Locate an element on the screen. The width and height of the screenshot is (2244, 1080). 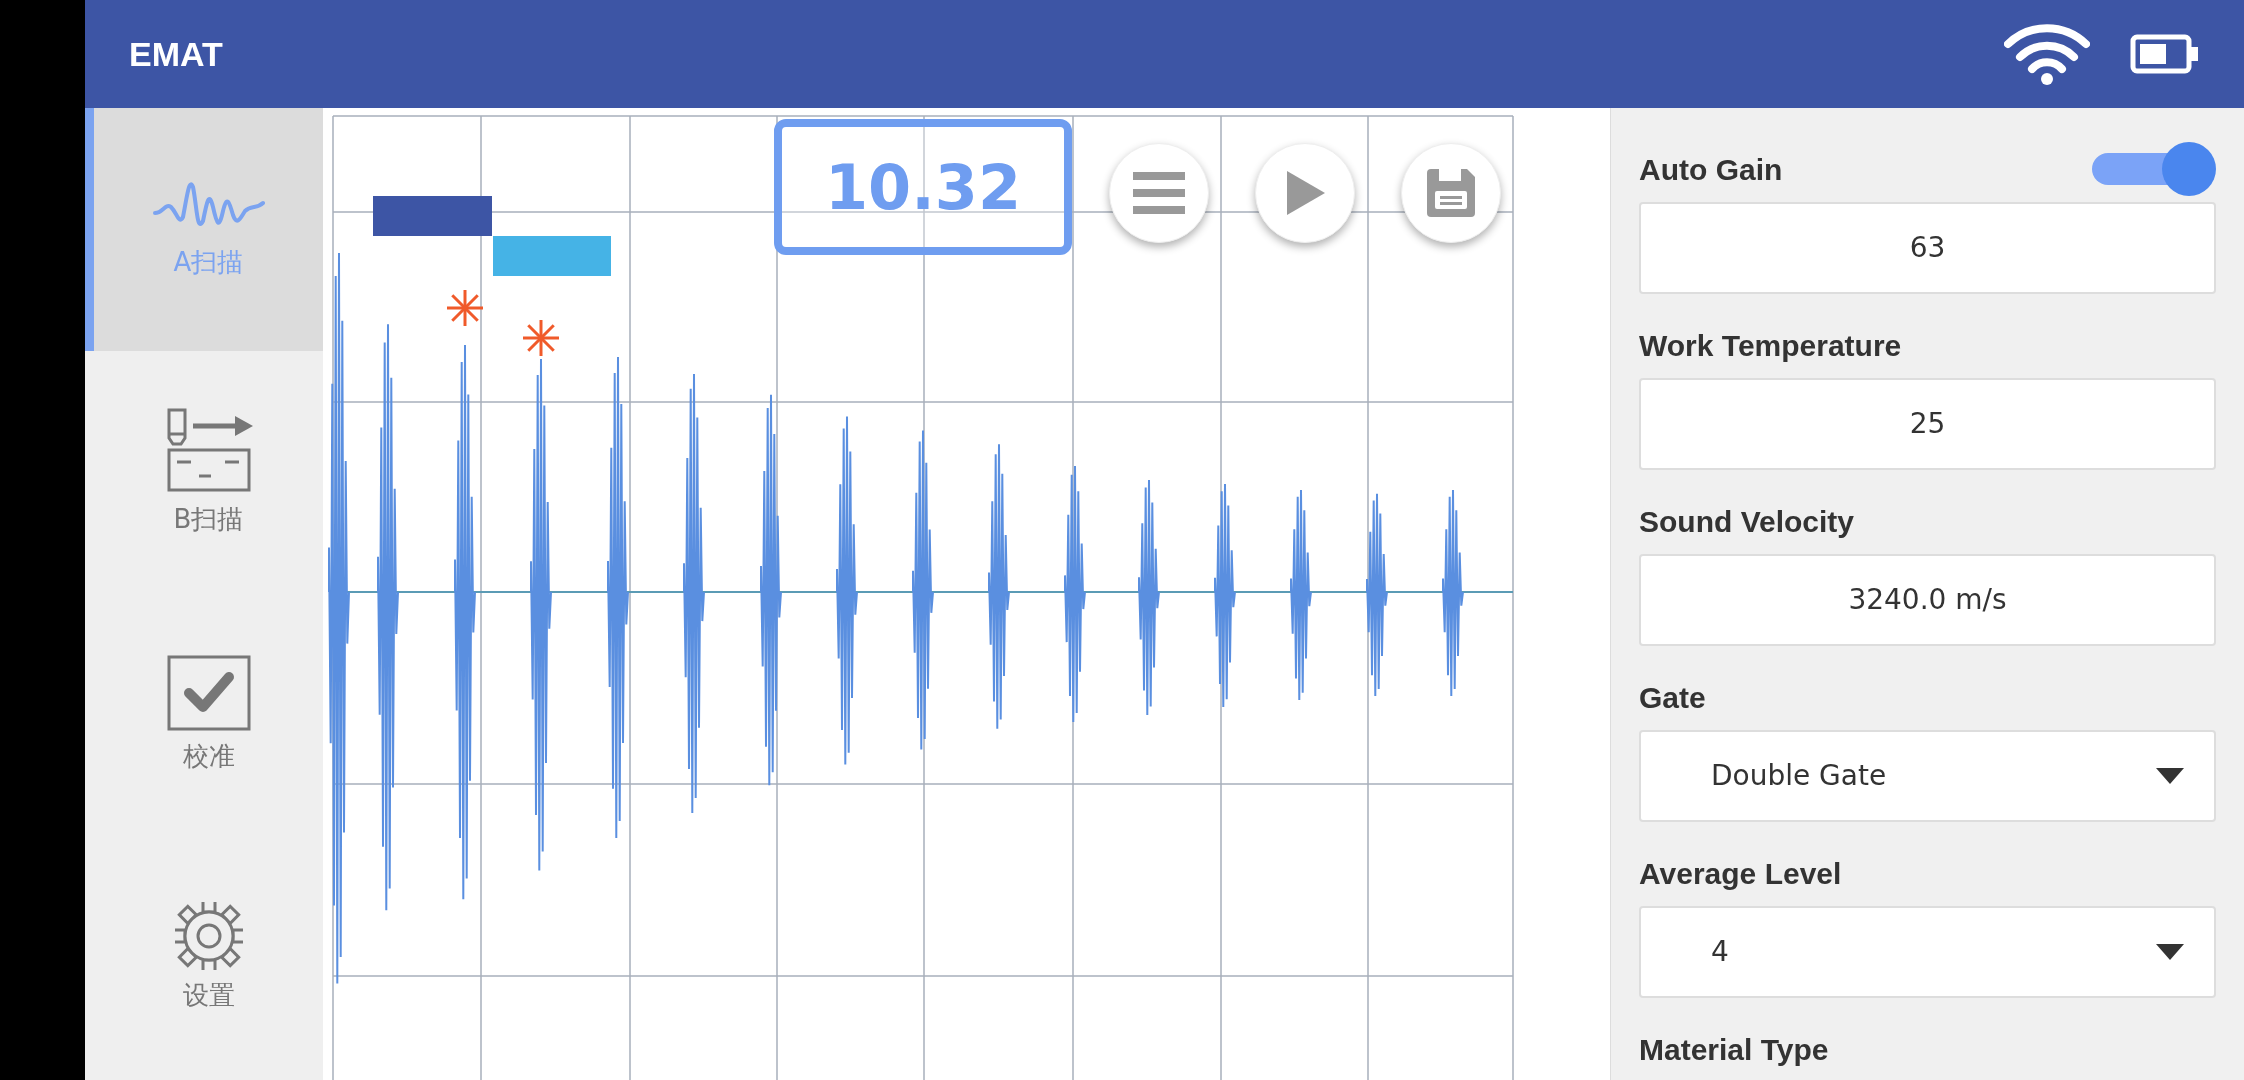
toggle-switch is located at coordinates (2154, 169).